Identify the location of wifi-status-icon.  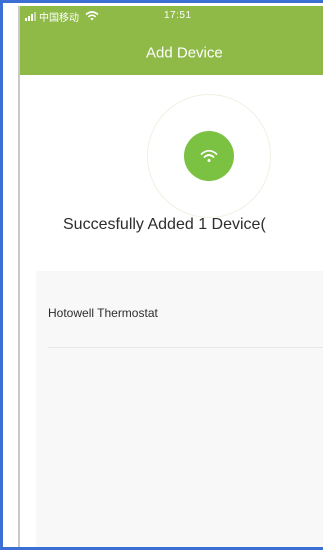
(92, 16).